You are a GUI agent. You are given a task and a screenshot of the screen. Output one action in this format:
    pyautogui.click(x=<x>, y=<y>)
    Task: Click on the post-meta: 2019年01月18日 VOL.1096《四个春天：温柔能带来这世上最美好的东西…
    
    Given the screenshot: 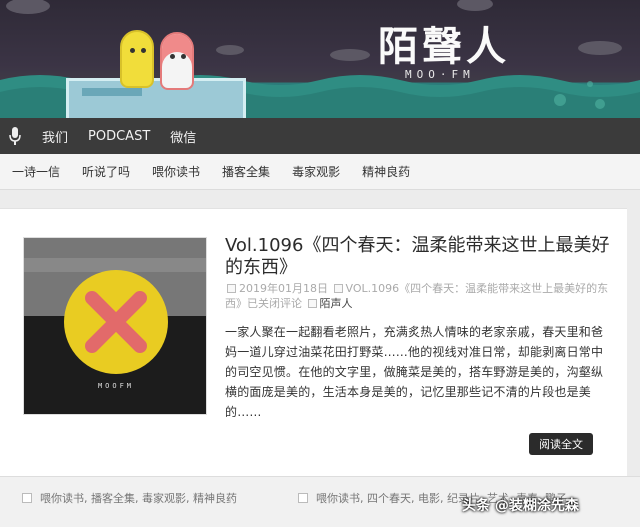 What is the action you would take?
    pyautogui.click(x=420, y=296)
    